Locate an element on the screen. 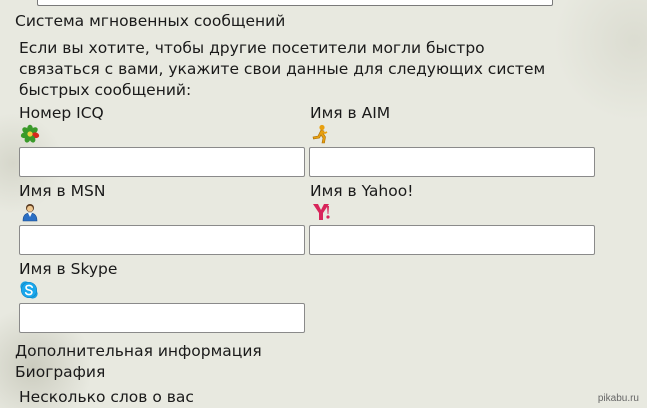  yahoo-y-icon is located at coordinates (321, 212).